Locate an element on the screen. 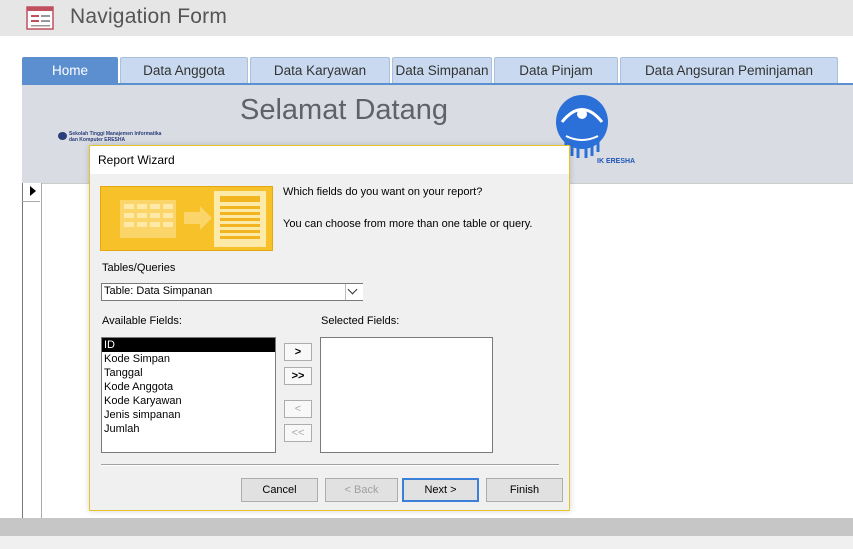  wizard-question: Which fields do you want on your report? is located at coordinates (383, 192).